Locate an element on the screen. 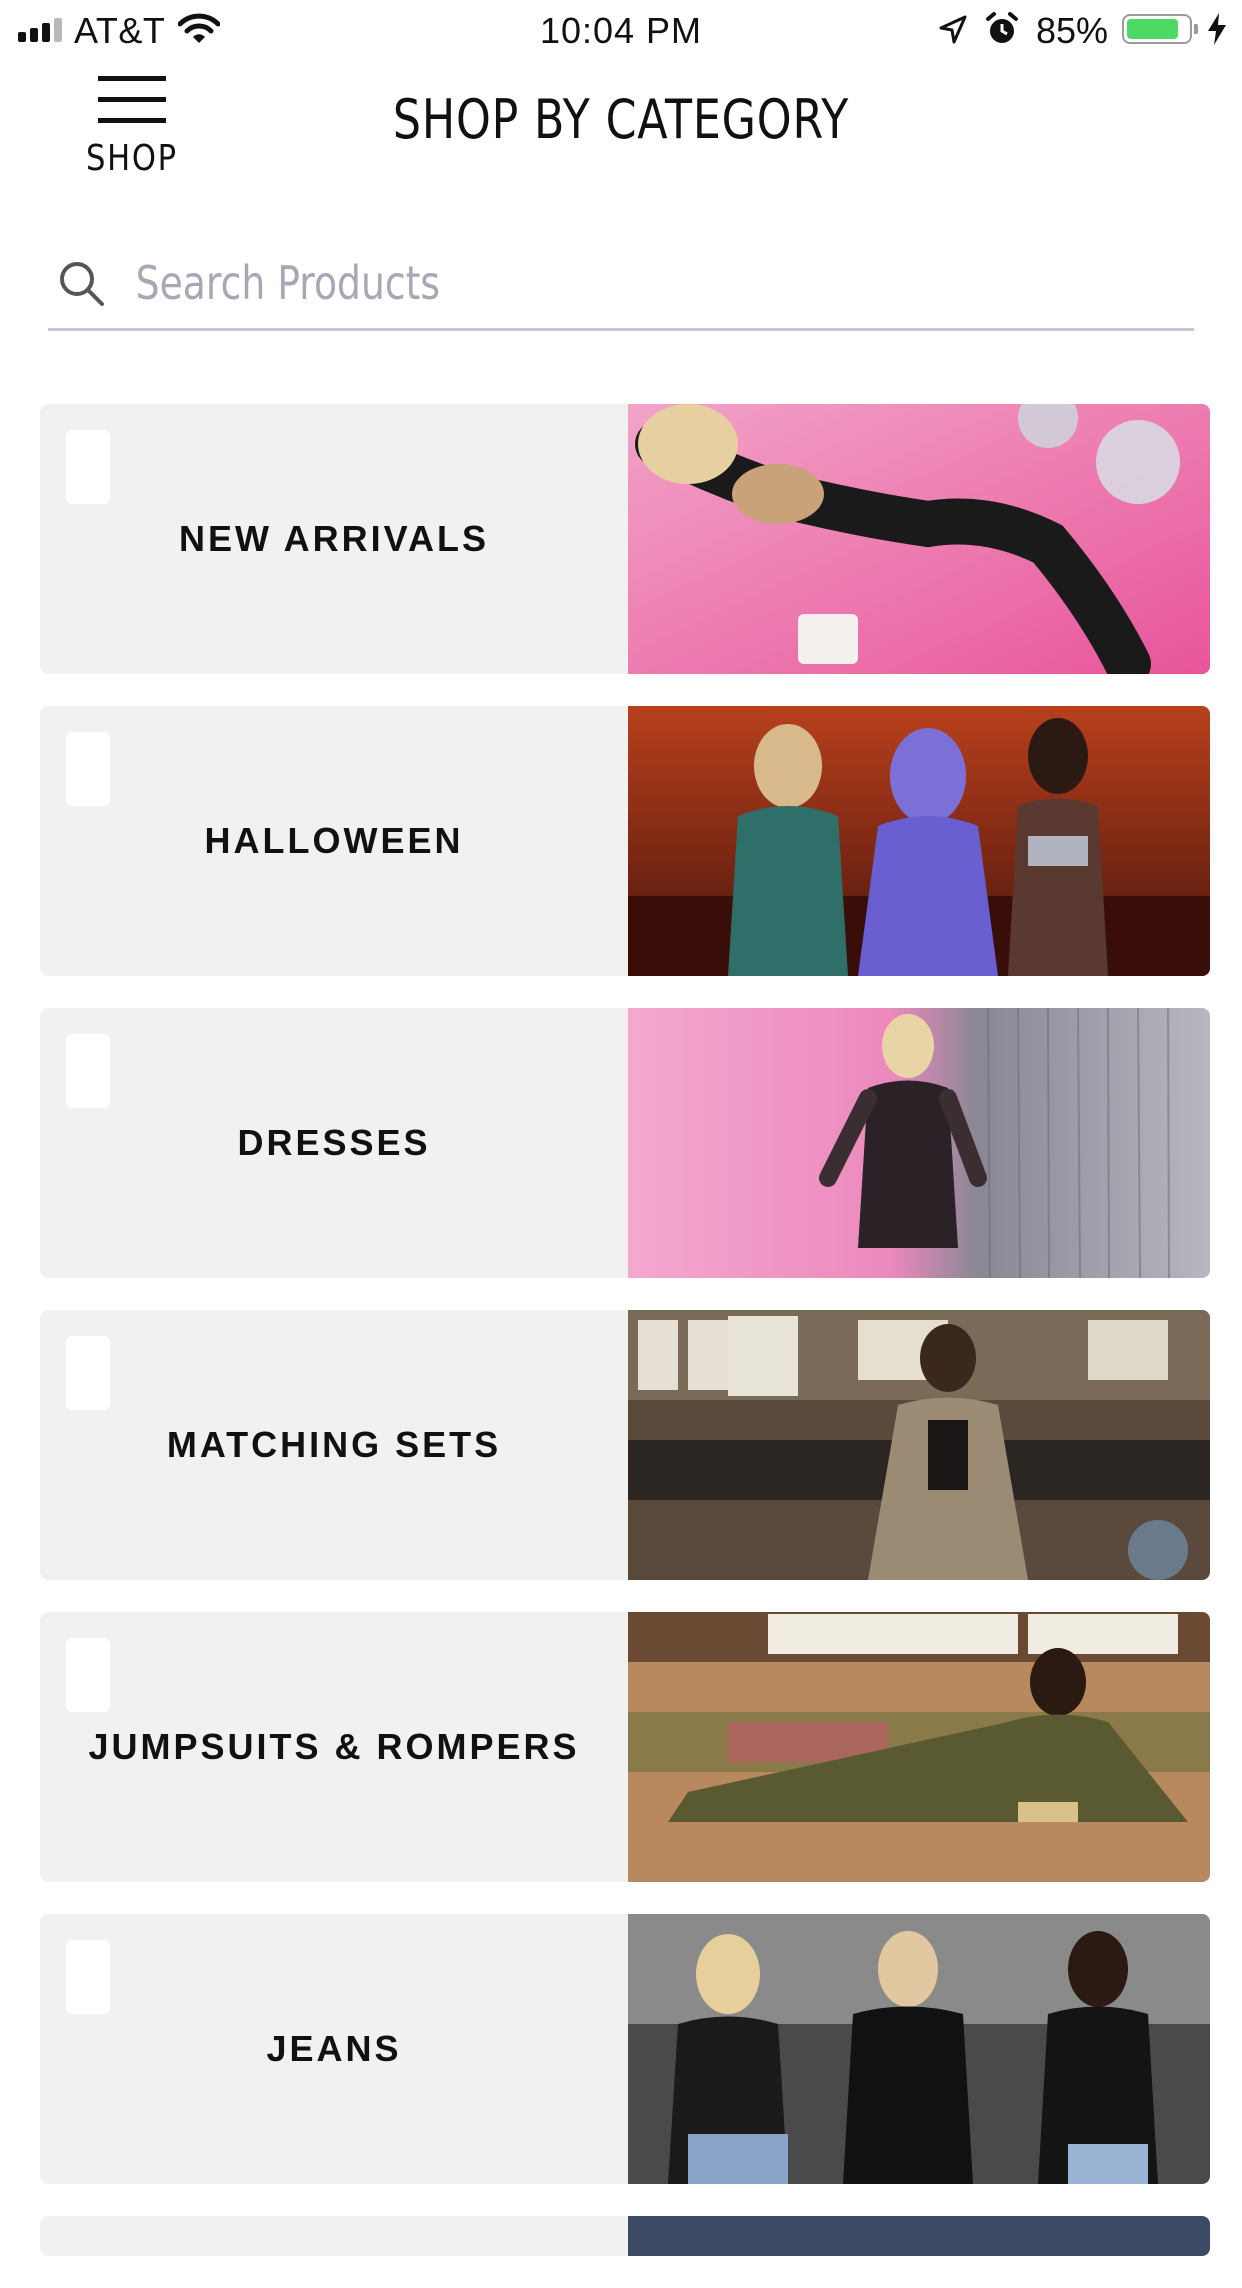 This screenshot has height=2288, width=1242. location-arrow-icon is located at coordinates (953, 32).